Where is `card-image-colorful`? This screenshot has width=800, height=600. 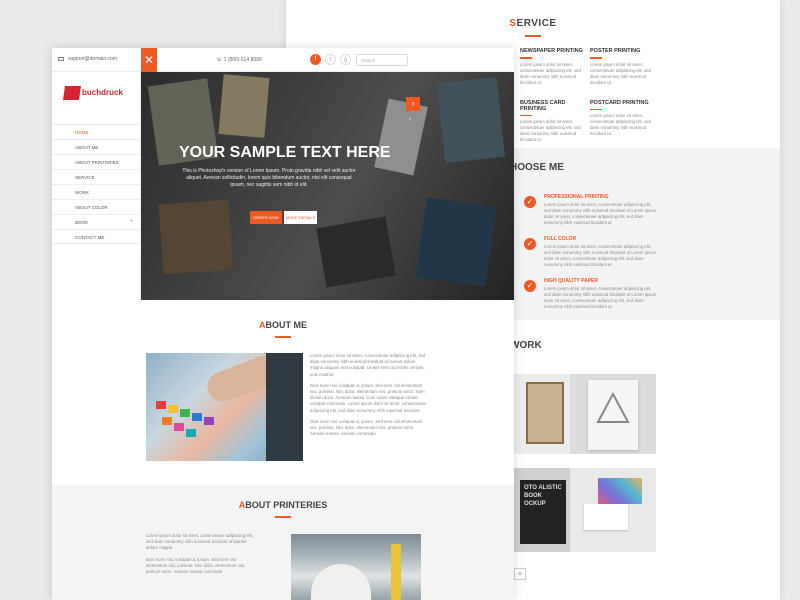
card-image-colorful is located at coordinates (620, 491).